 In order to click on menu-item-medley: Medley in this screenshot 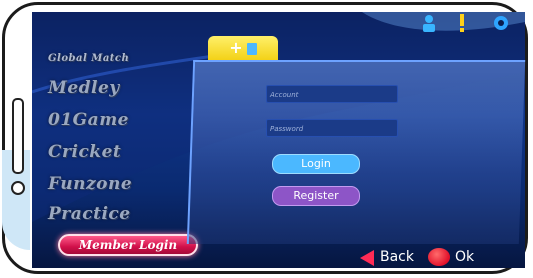, I will do `click(108, 90)`.